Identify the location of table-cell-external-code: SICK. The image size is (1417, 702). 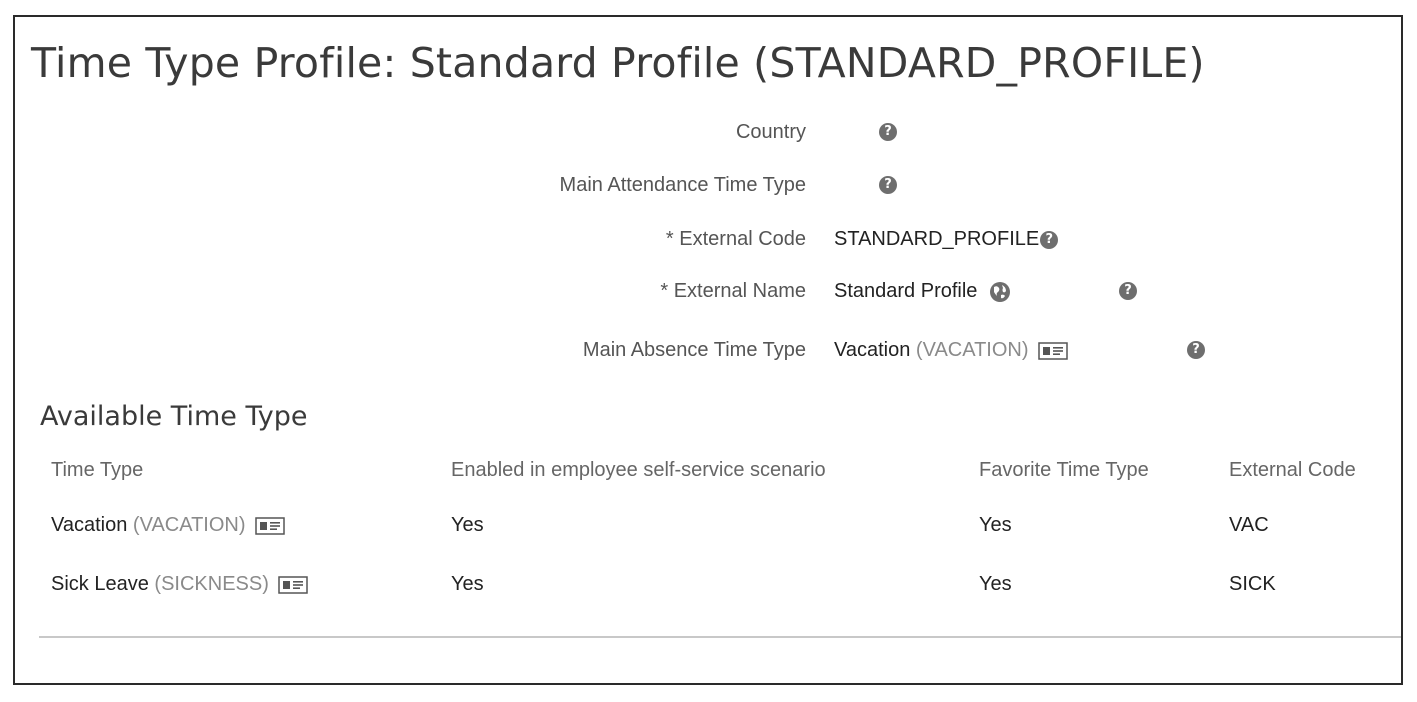
(1252, 584).